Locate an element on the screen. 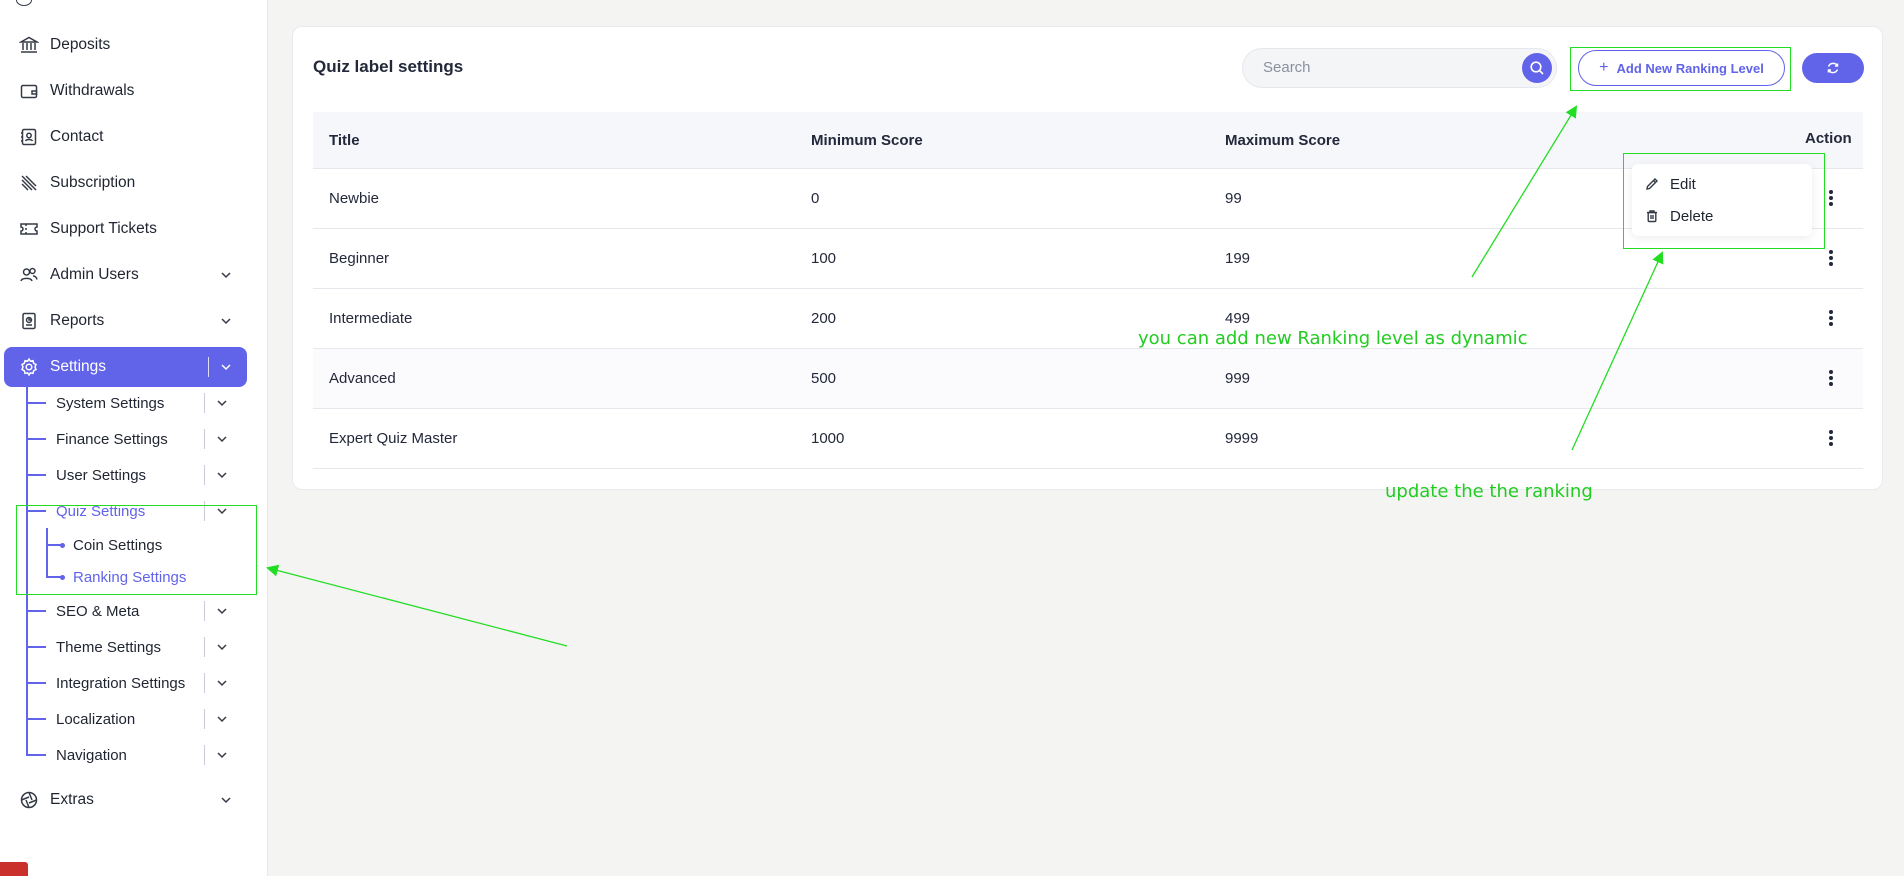  sidebar-subitem-label: Finance Settings is located at coordinates (112, 439).